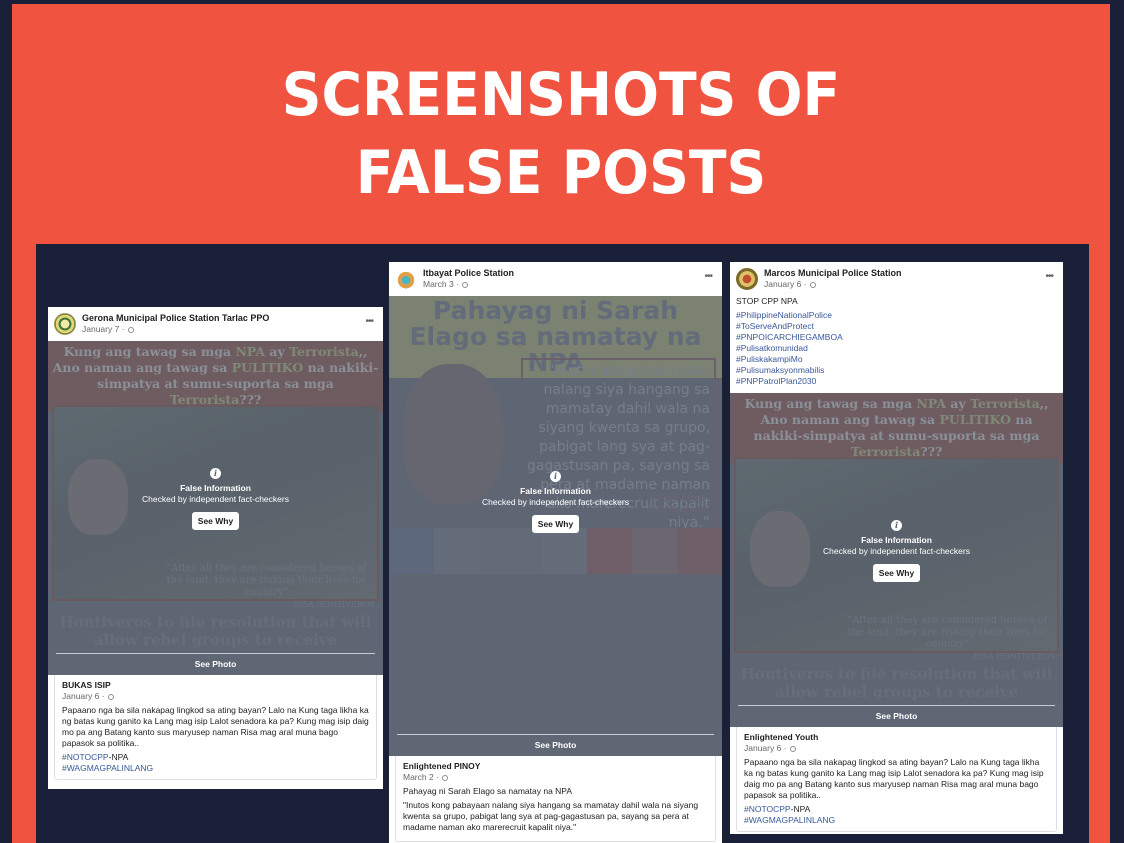 This screenshot has height=843, width=1124. What do you see at coordinates (561, 95) in the screenshot?
I see `title-line-1: SCREENSHOTS OF` at bounding box center [561, 95].